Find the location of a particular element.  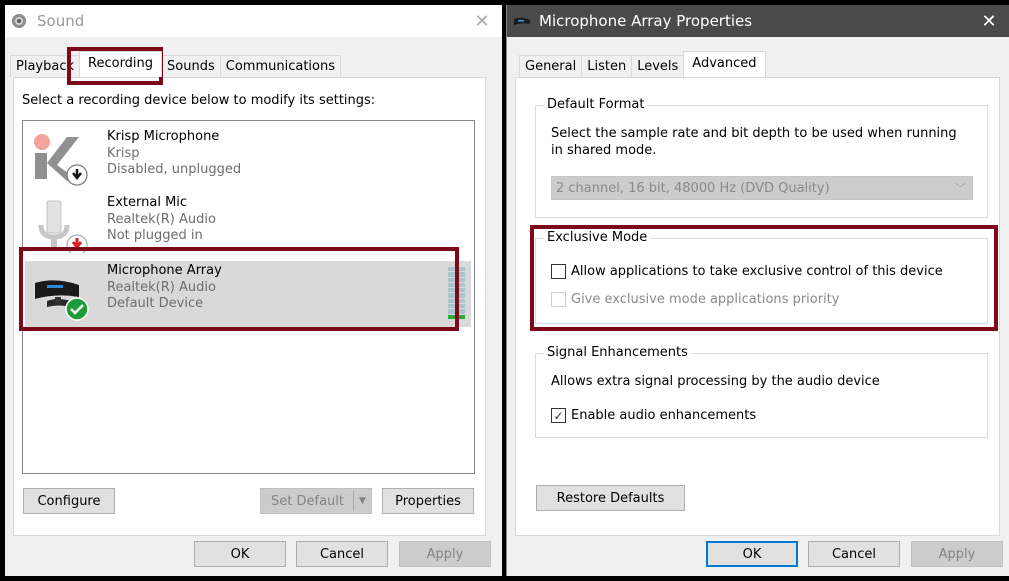

dropdown-arrow-icon: ▼ is located at coordinates (362, 501).